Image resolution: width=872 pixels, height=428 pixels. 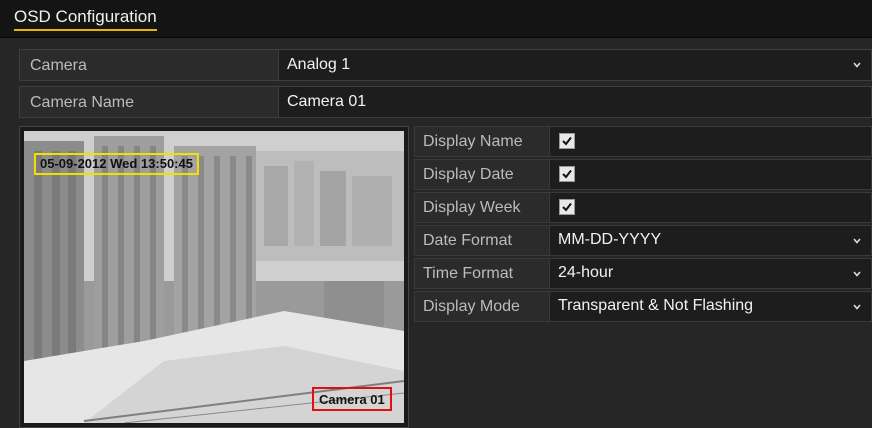 I want to click on display-week-checkbox, so click(x=567, y=207).